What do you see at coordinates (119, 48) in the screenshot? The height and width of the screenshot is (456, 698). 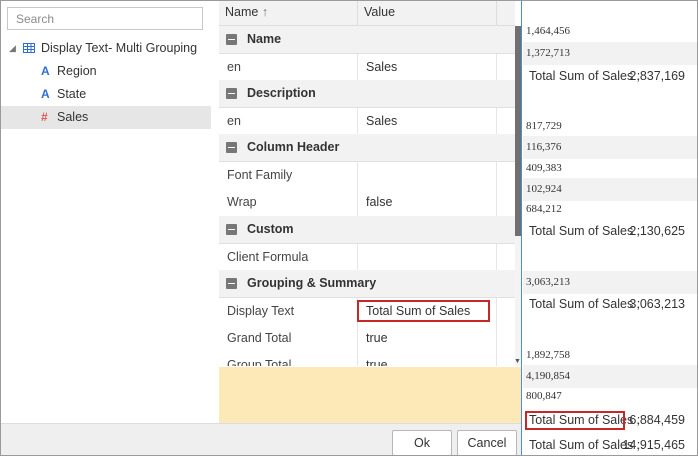 I see `tree-root-label: Display Text- Multi Grouping` at bounding box center [119, 48].